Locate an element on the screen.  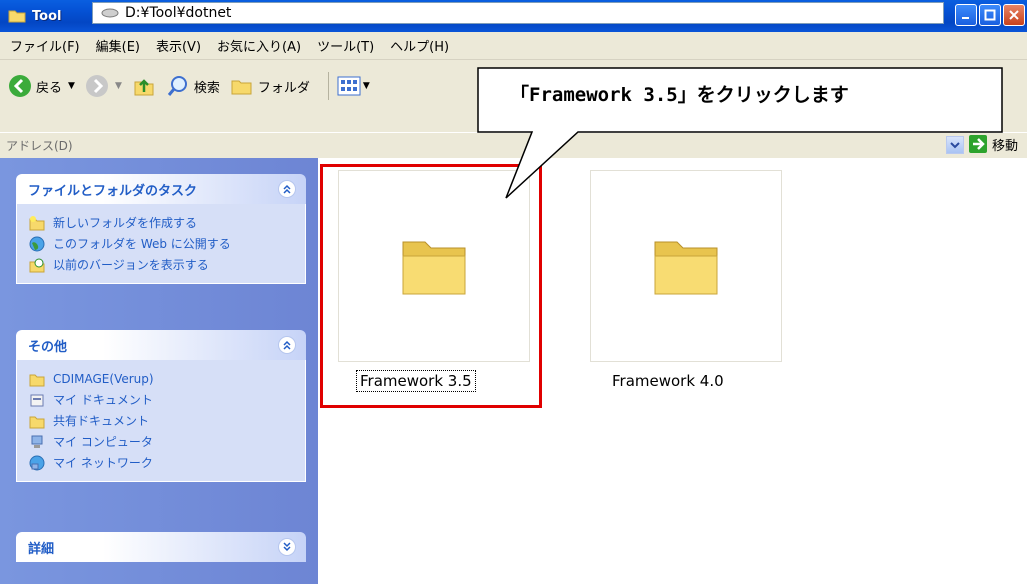
menu-edit: 編集(E) is located at coordinates (118, 45).